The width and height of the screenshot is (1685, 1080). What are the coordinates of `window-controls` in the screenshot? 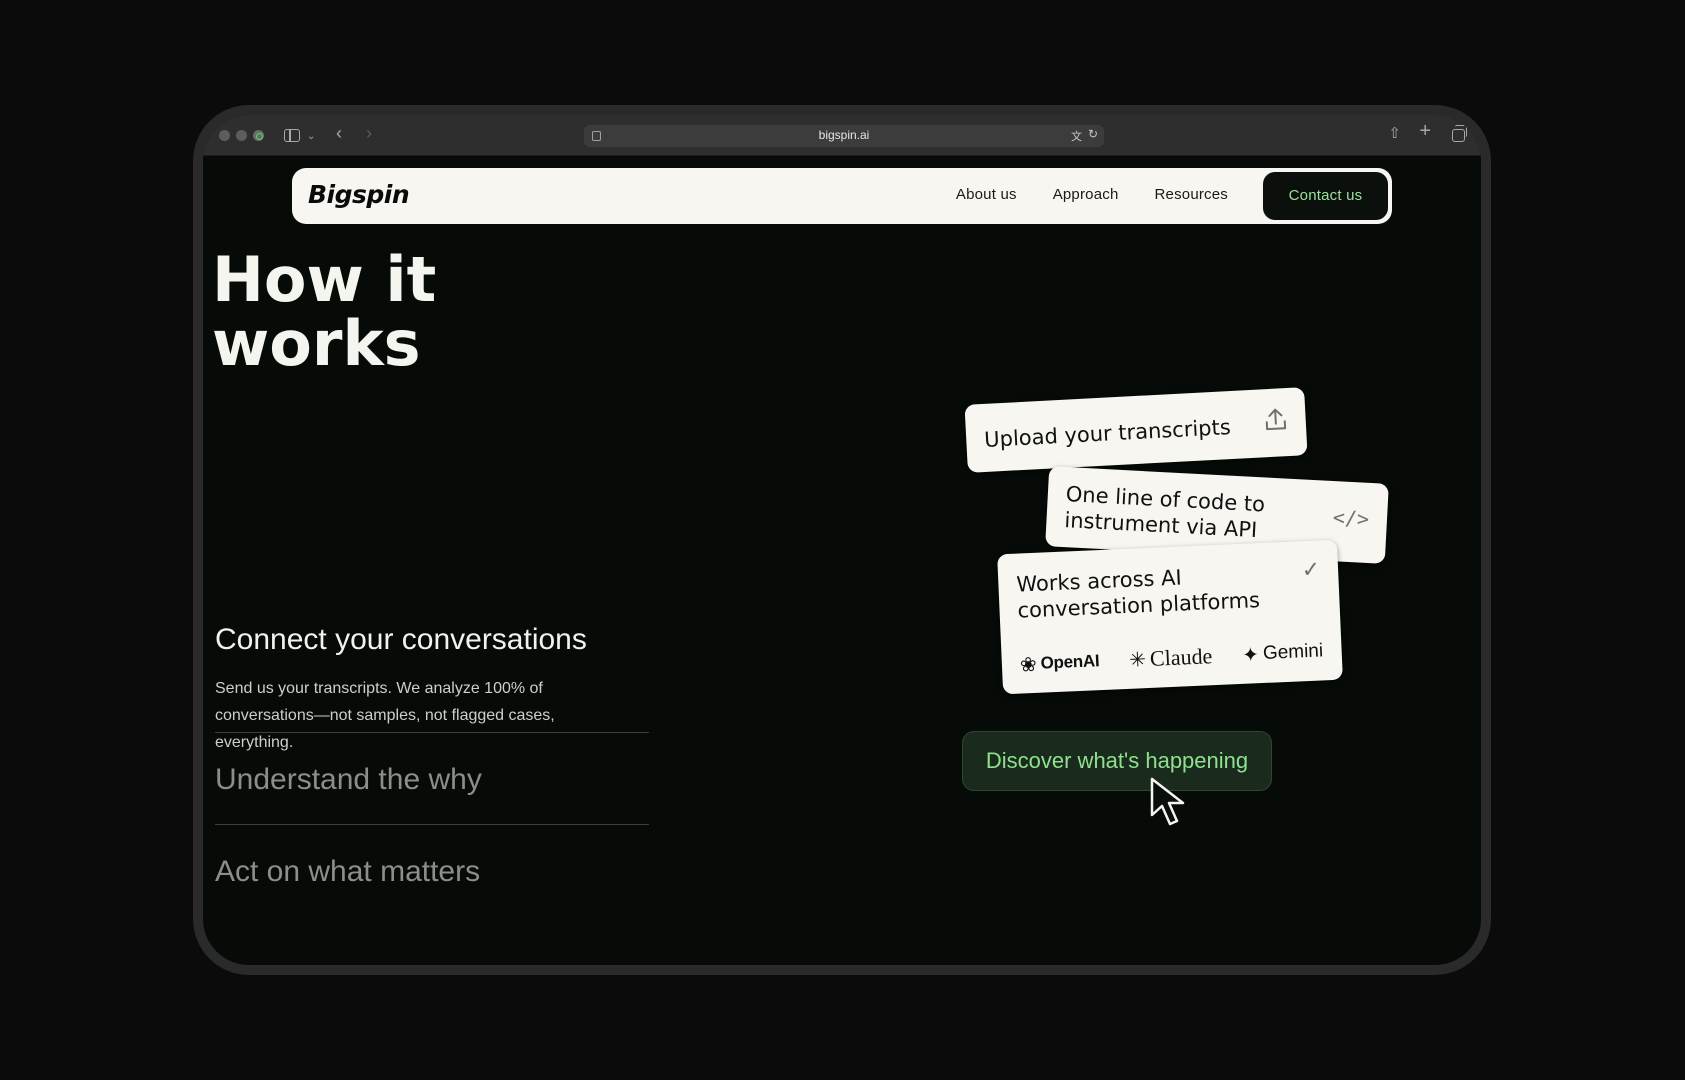 It's located at (241, 135).